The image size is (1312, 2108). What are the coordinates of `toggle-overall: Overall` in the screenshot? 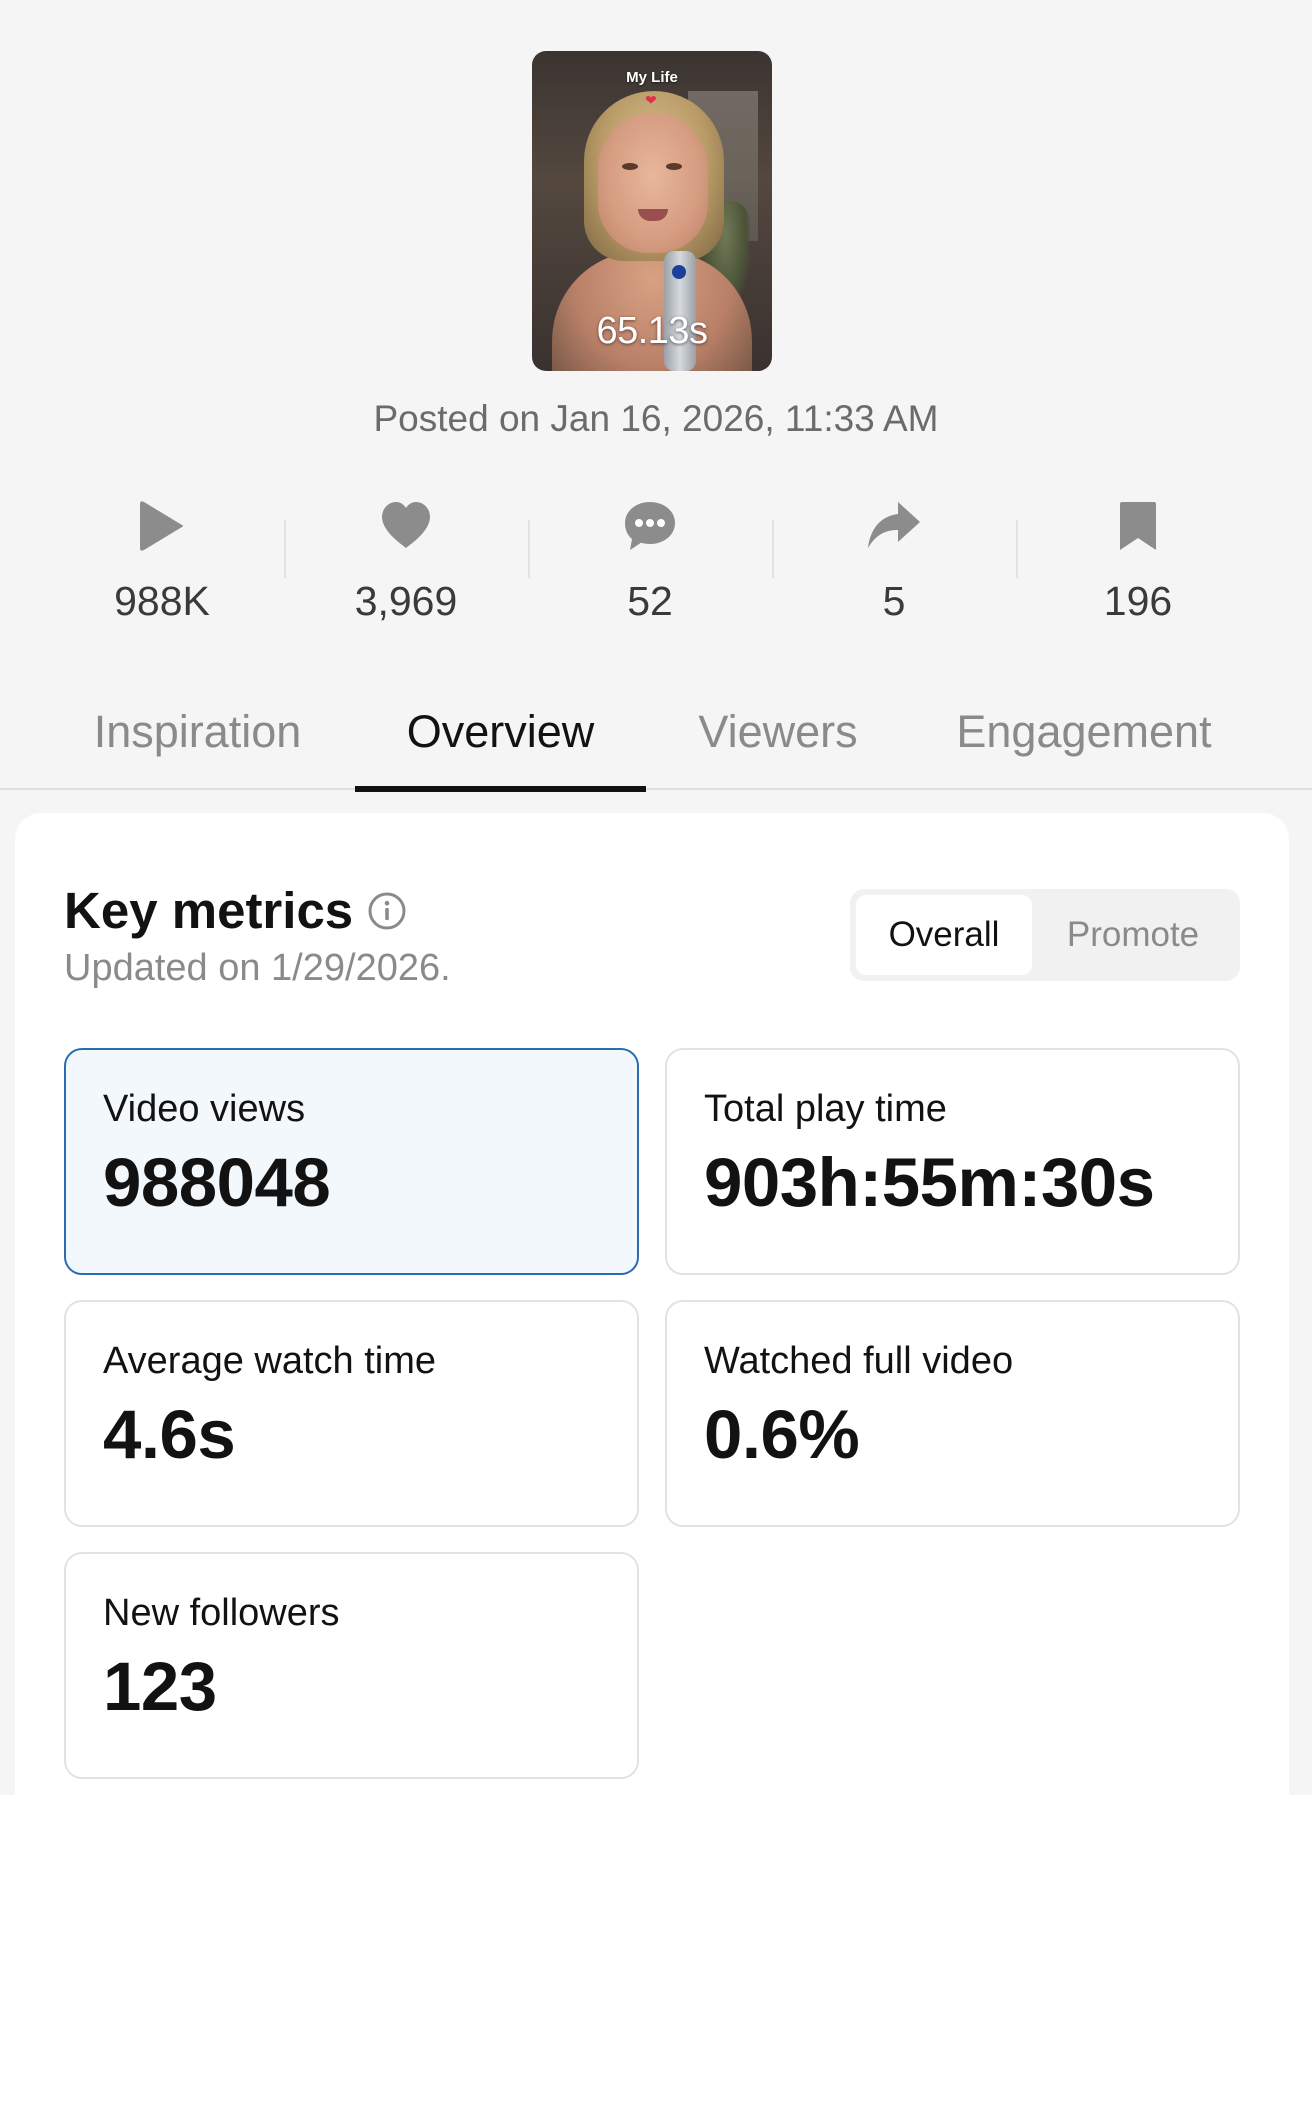 It's located at (944, 935).